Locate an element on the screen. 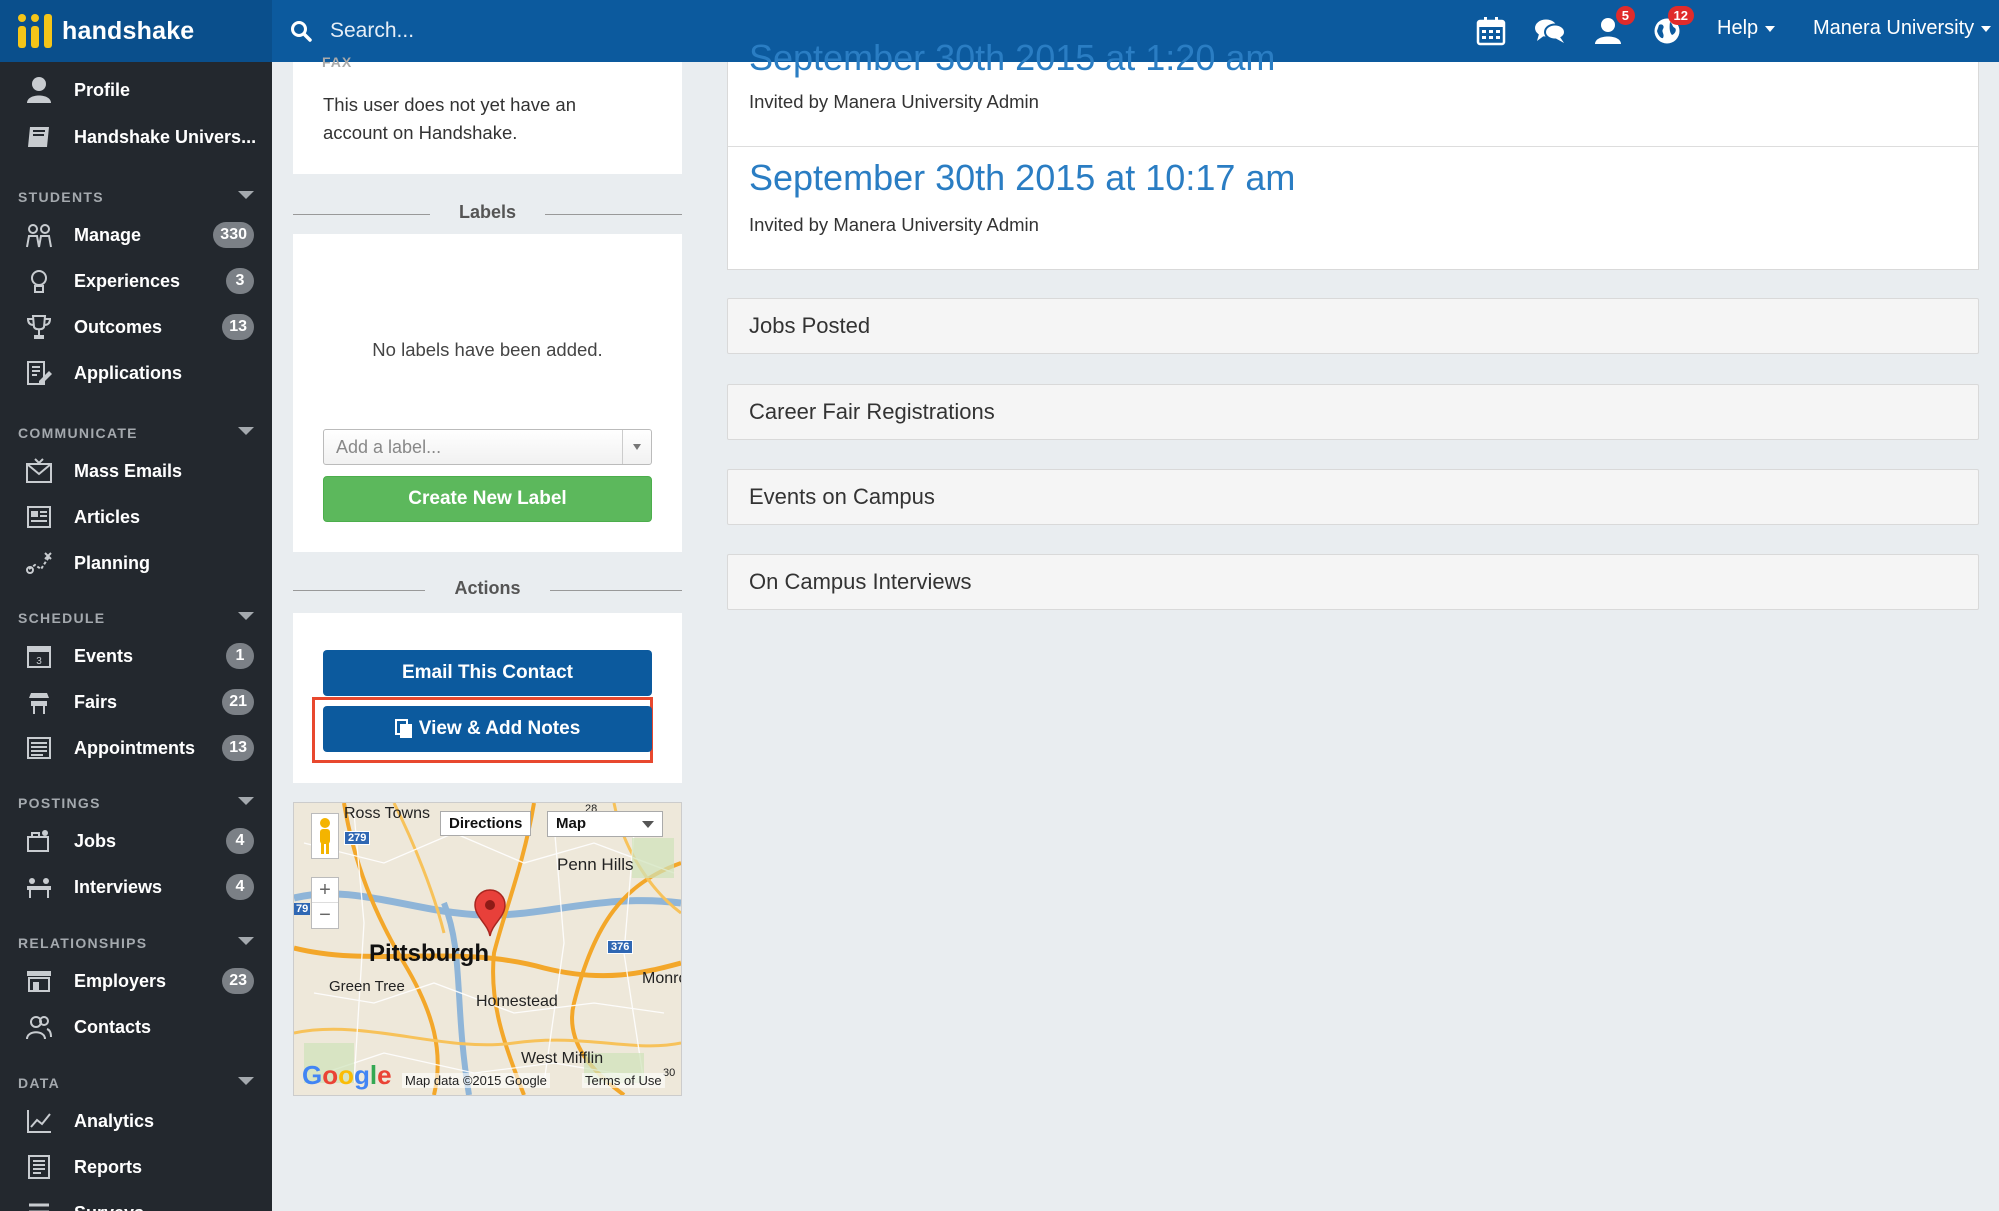 The height and width of the screenshot is (1211, 1999). sidebar-item-surveys: Surveys is located at coordinates (136, 1202).